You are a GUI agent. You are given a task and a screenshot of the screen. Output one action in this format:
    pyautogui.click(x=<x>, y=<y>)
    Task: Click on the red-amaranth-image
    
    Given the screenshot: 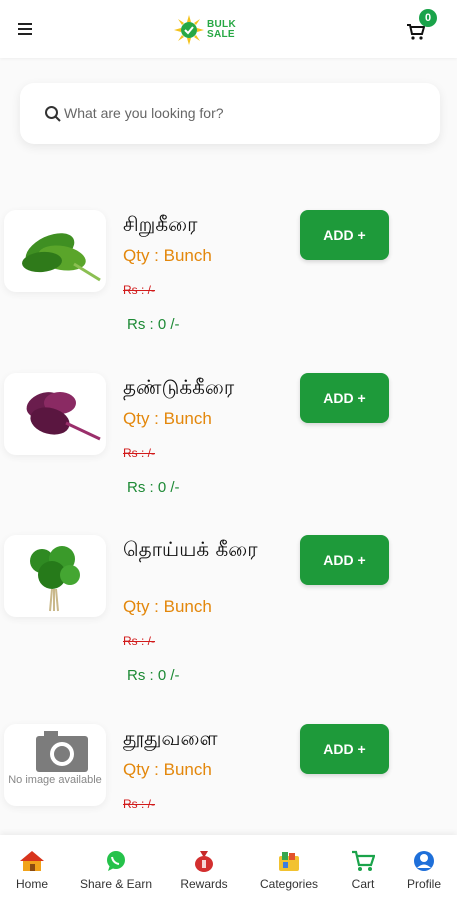 What is the action you would take?
    pyautogui.click(x=63, y=416)
    